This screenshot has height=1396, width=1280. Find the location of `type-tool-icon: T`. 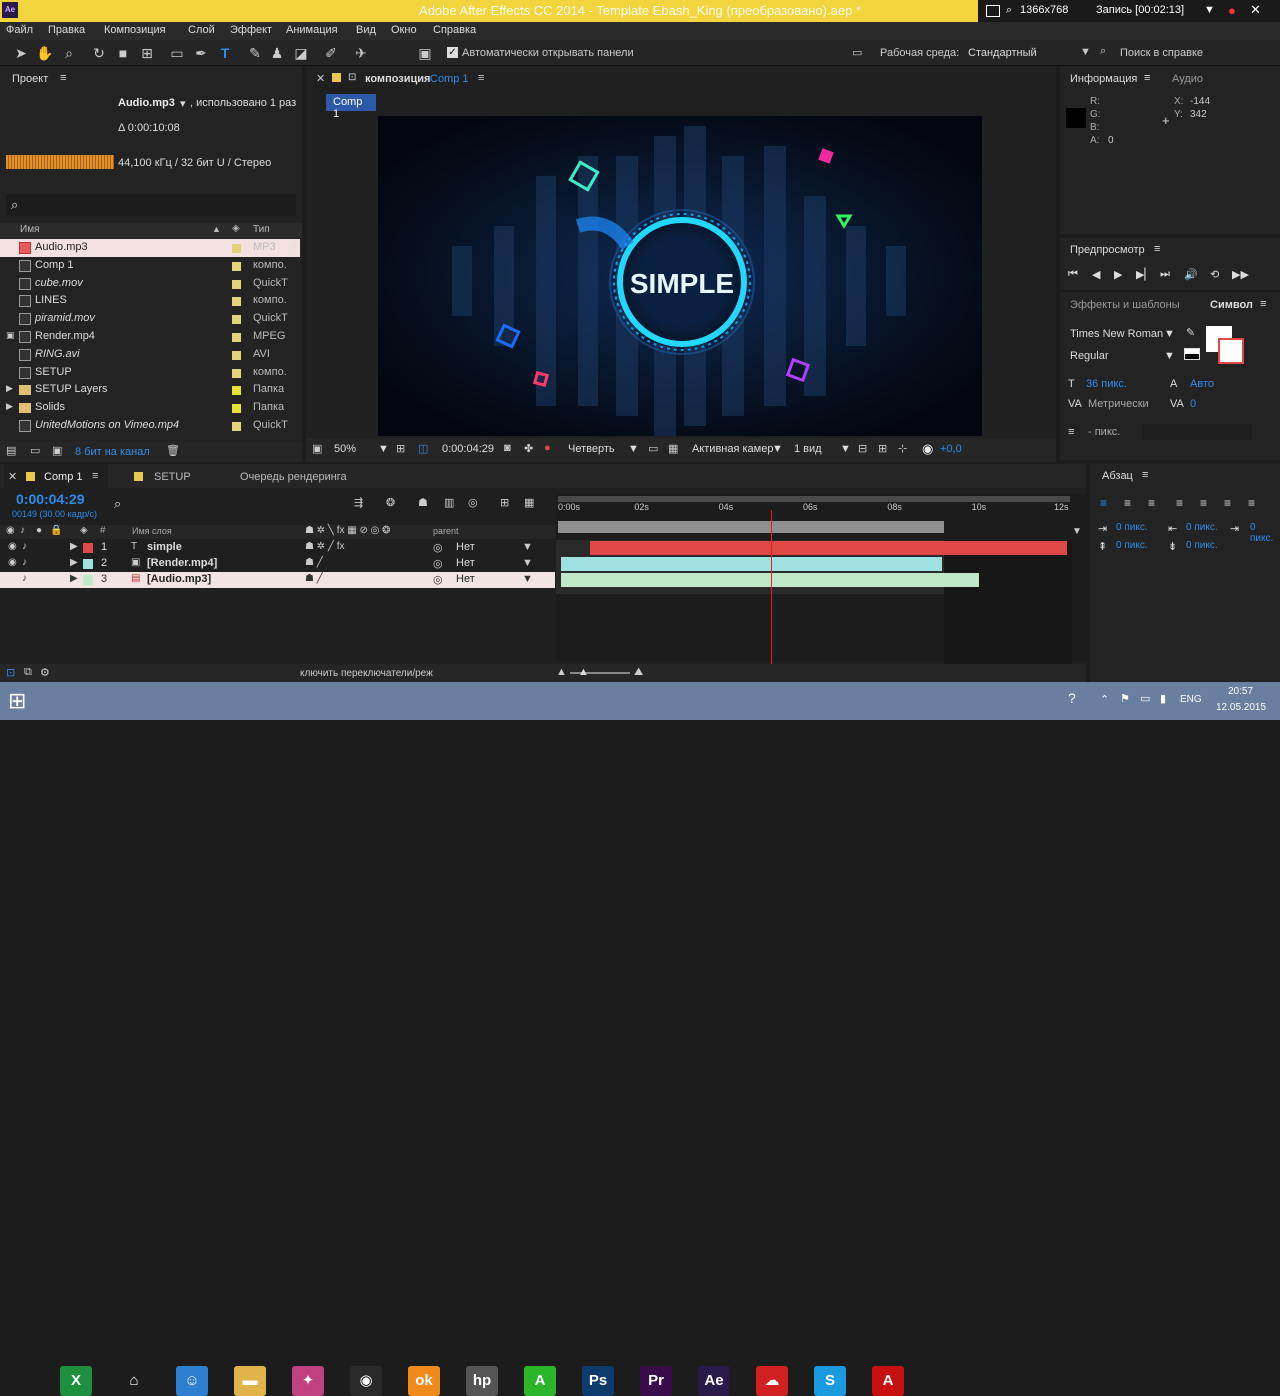

type-tool-icon: T is located at coordinates (225, 53).